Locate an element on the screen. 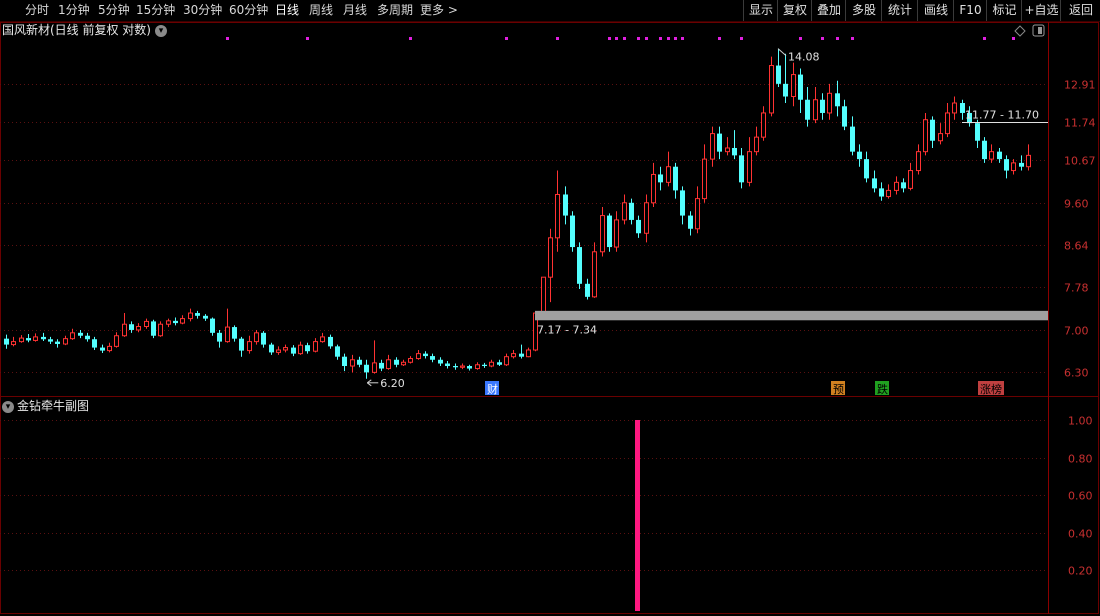  price-axis-label: 6.30 is located at coordinates (1076, 373).